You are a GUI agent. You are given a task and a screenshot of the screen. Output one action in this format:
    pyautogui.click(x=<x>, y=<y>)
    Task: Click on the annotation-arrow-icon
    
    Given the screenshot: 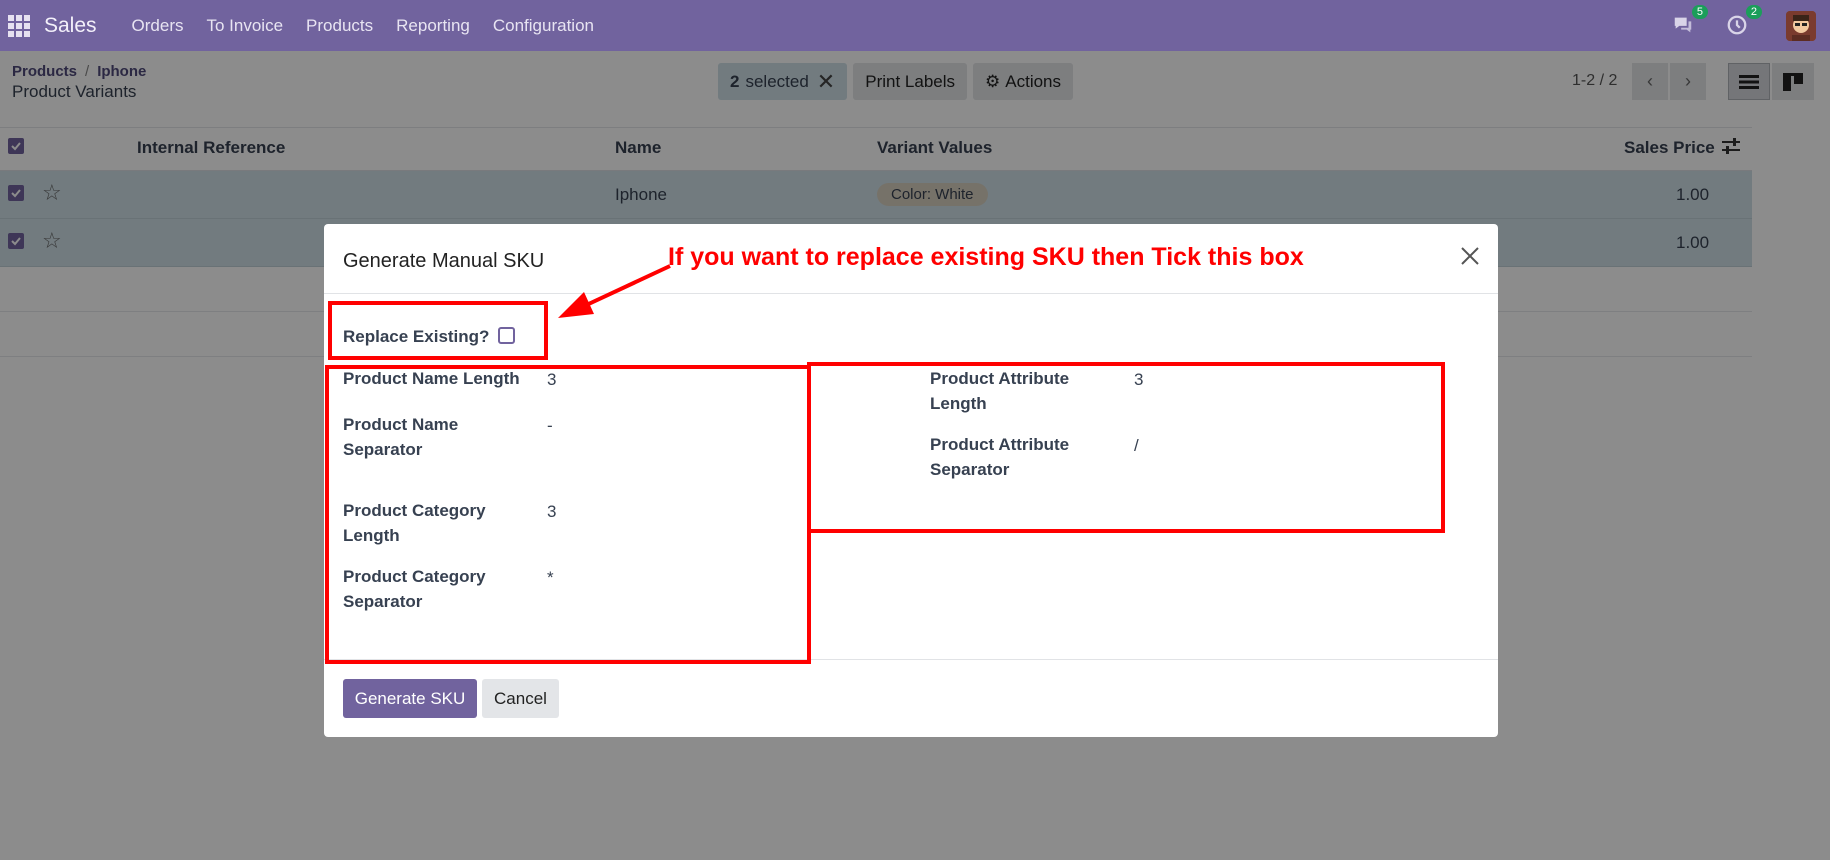 What is the action you would take?
    pyautogui.click(x=614, y=291)
    